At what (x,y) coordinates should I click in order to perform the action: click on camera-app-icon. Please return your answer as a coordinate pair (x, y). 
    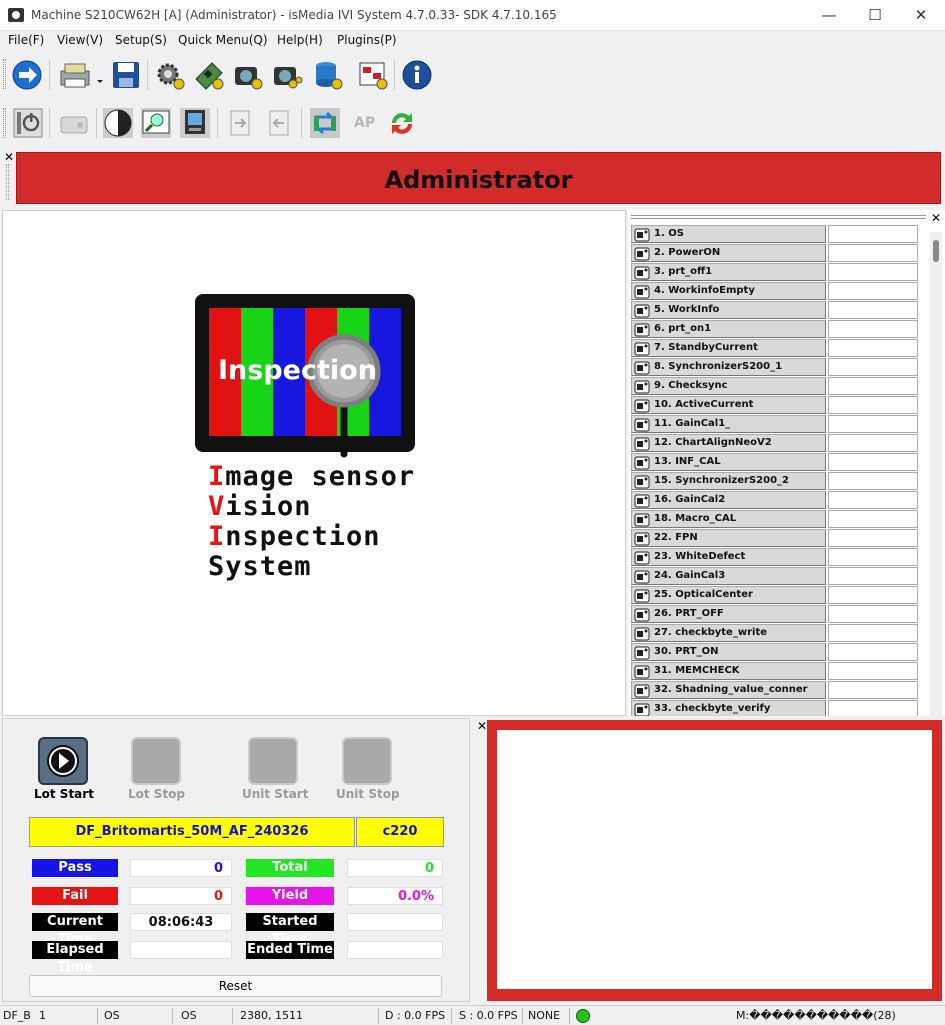
    Looking at the image, I should click on (16, 15).